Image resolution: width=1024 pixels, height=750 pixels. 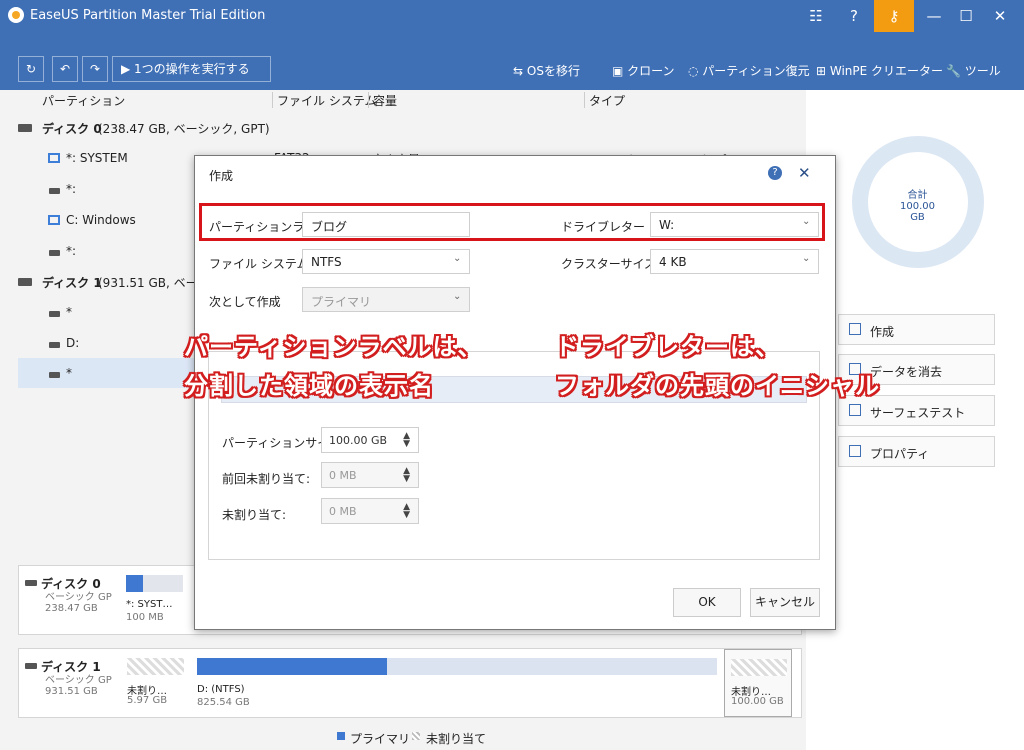 I want to click on recovery-icon: ◌, so click(x=695, y=71).